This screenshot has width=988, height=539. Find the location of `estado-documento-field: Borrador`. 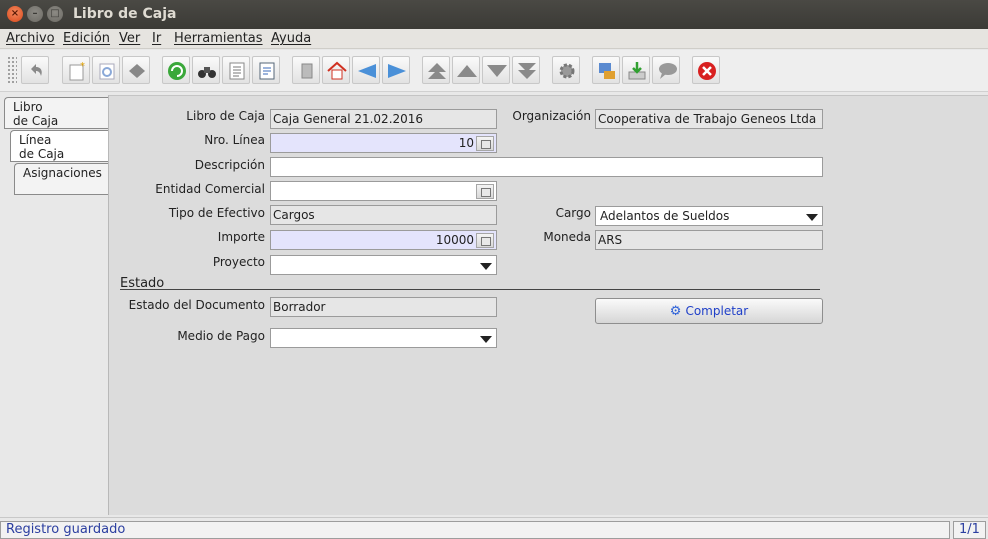

estado-documento-field: Borrador is located at coordinates (383, 307).